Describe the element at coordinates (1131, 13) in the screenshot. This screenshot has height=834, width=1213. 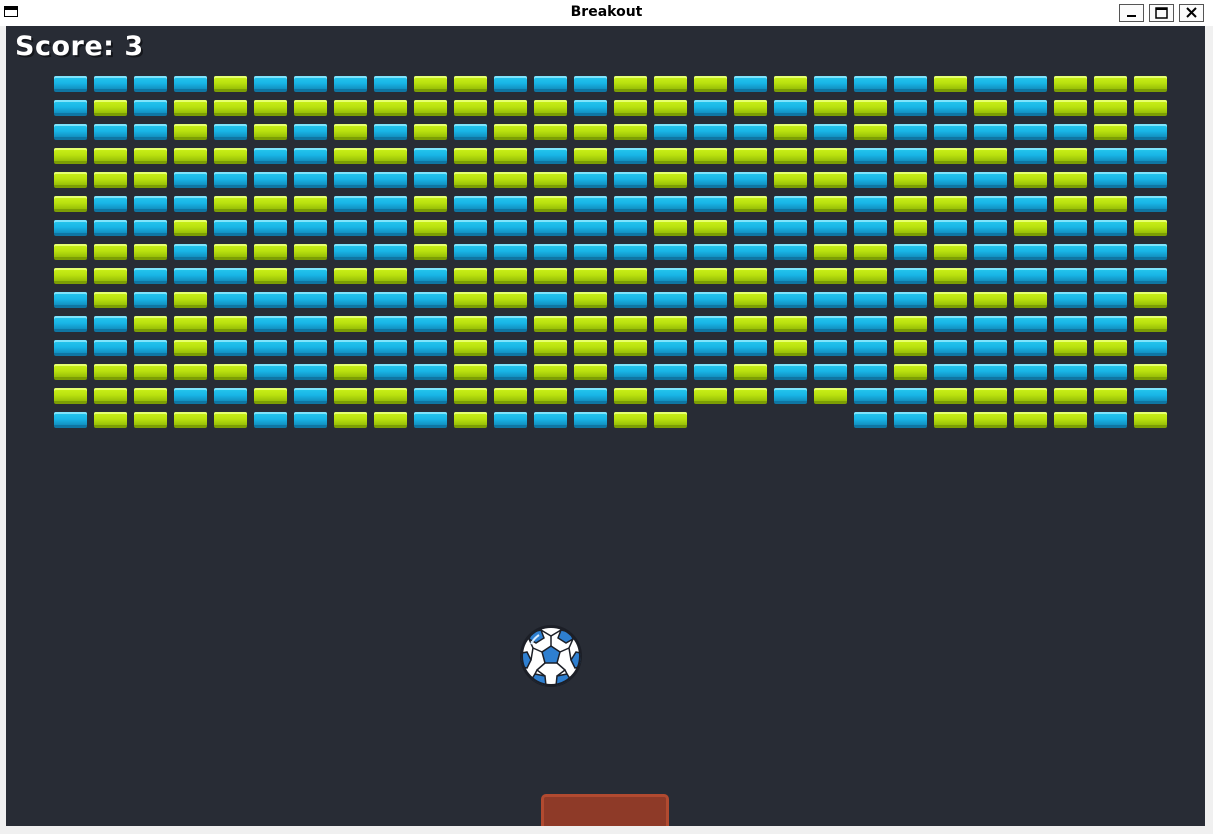
I see `minimize-button` at that location.